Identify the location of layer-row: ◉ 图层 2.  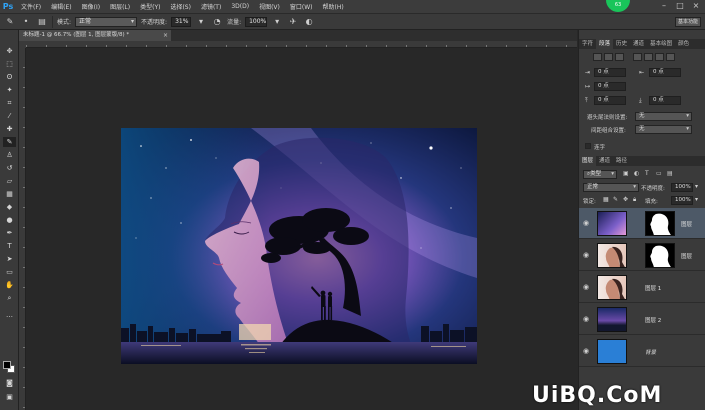
(642, 319).